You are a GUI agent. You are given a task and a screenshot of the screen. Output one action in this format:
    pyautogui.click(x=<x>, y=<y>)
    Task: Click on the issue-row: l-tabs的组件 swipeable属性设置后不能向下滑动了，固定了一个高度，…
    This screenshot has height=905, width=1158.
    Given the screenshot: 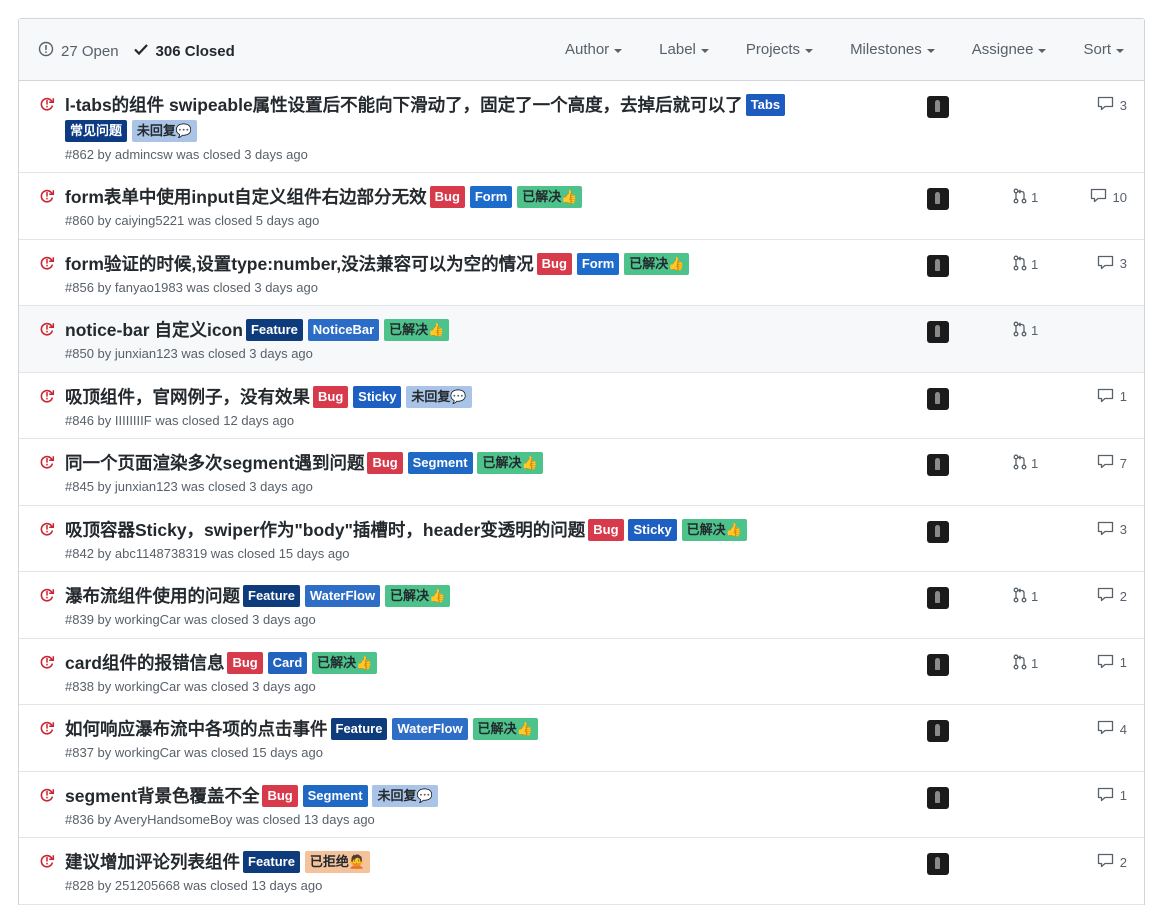 What is the action you would take?
    pyautogui.click(x=581, y=127)
    